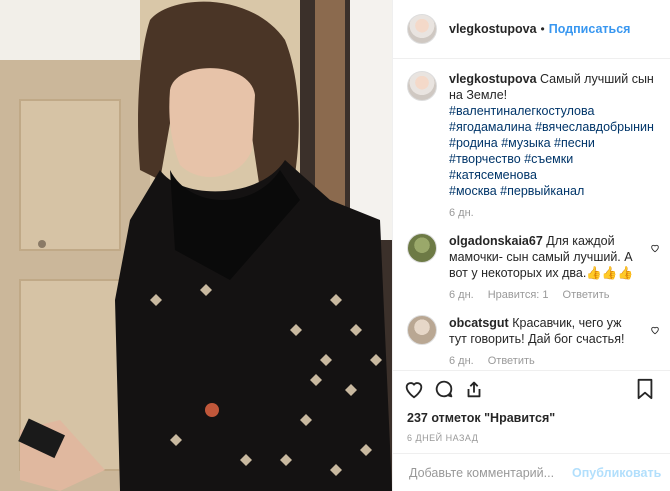  I want to click on hashtag: #родина, so click(473, 143).